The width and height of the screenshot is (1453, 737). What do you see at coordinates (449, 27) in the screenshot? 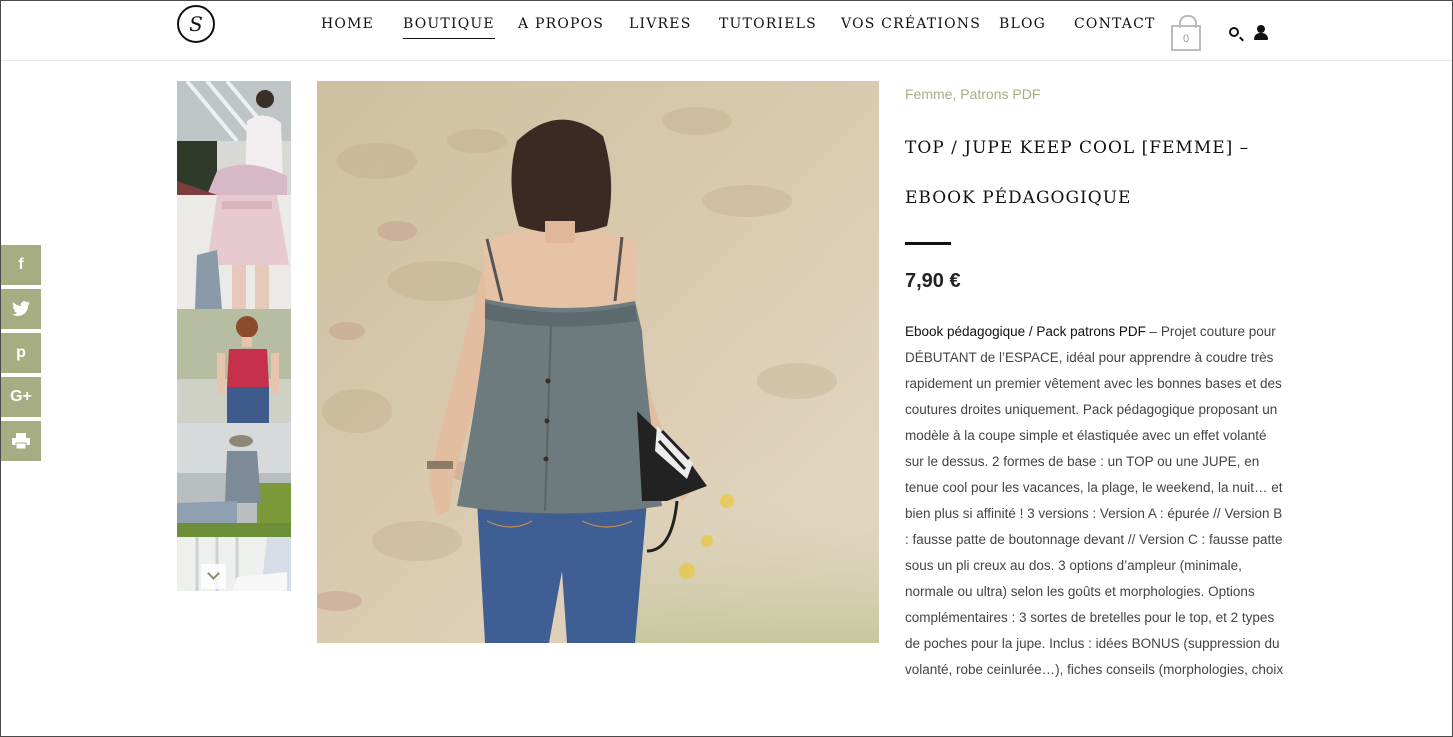
I see `nav-boutique: BOUTIQUE` at bounding box center [449, 27].